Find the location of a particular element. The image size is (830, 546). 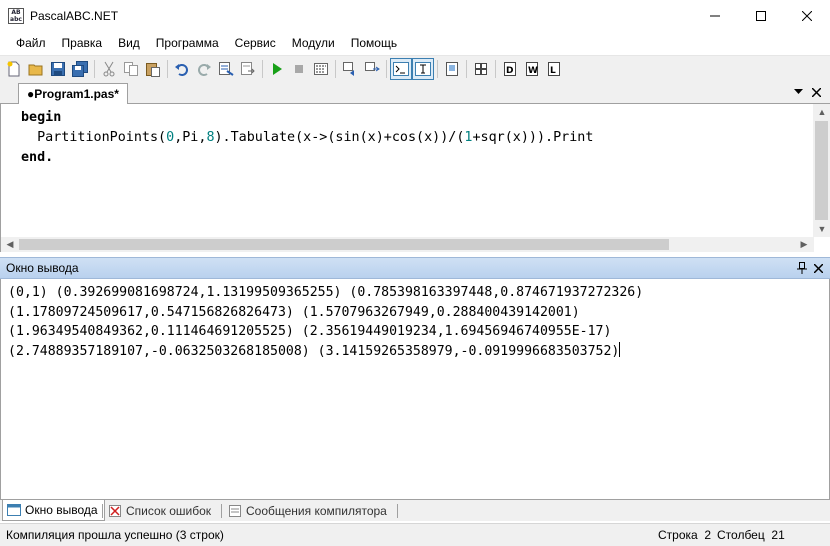

console-icon is located at coordinates (401, 68).